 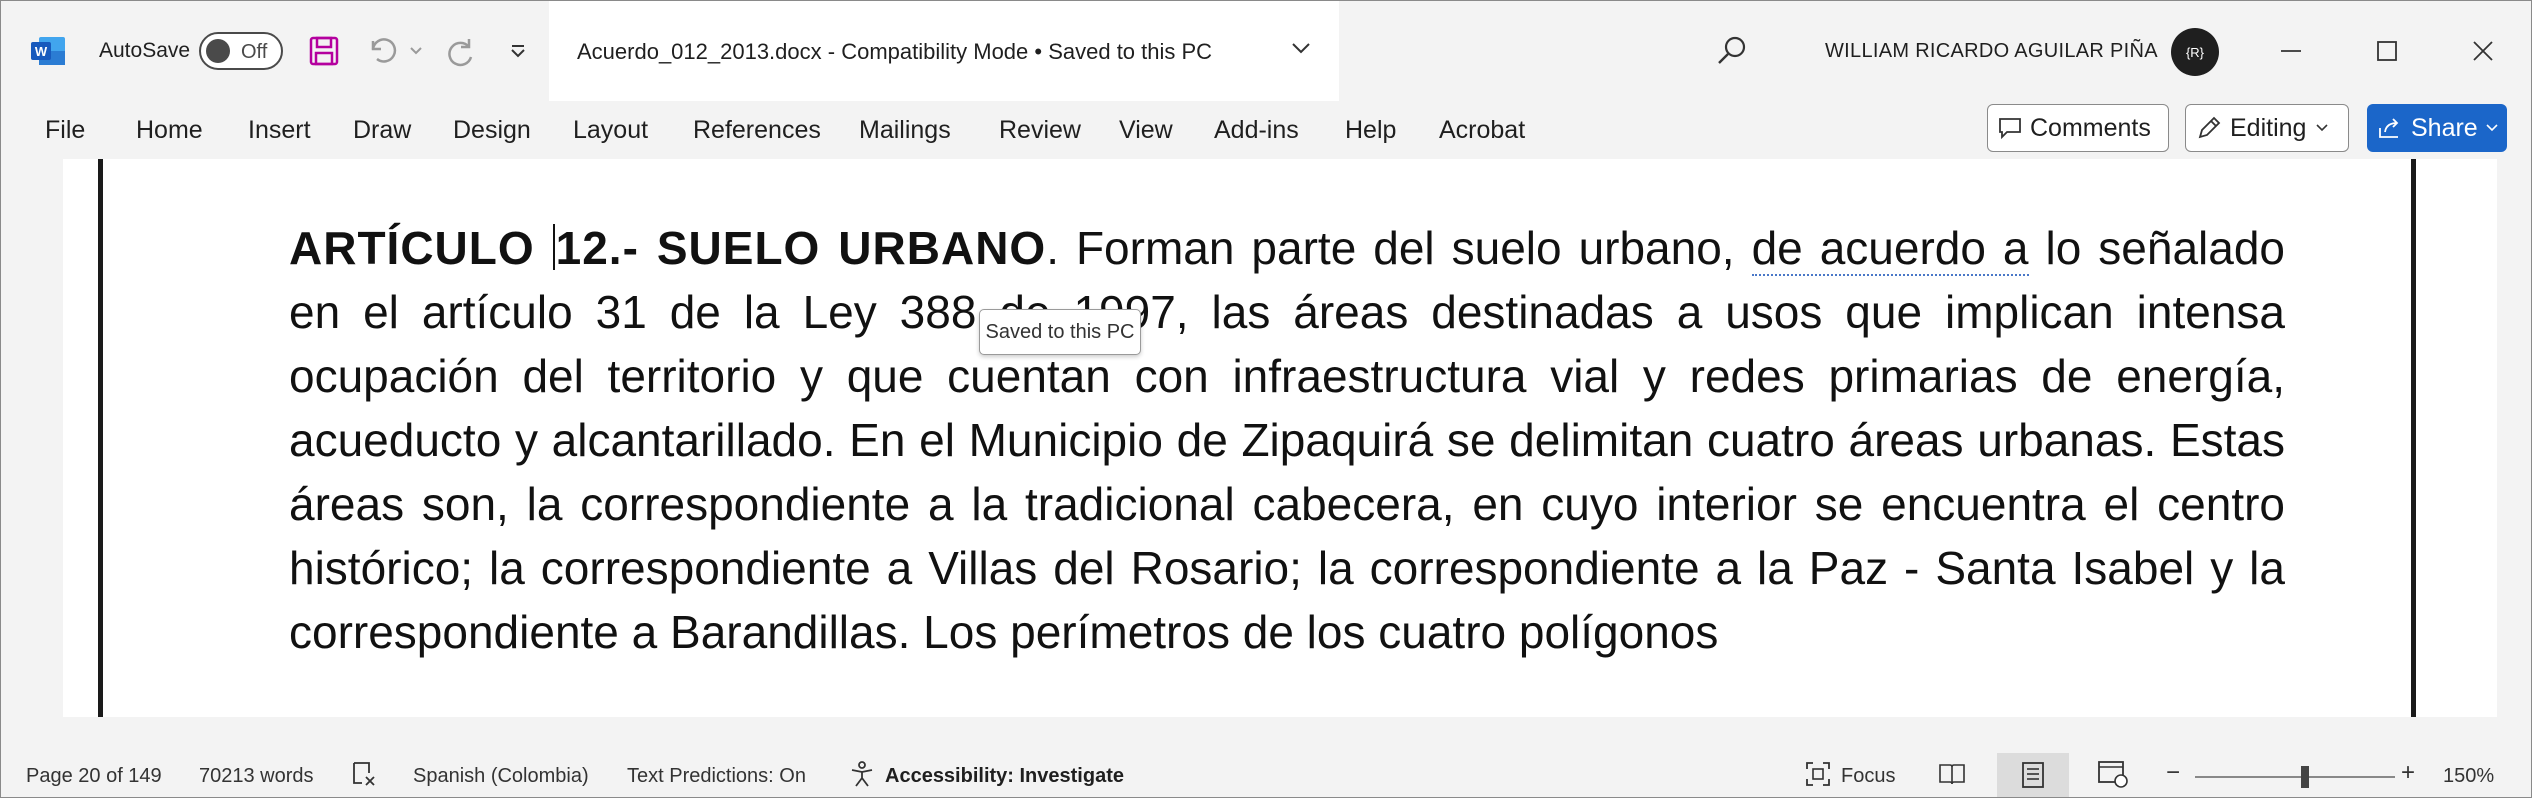 What do you see at coordinates (2492, 128) in the screenshot?
I see `share-chevron-down-icon` at bounding box center [2492, 128].